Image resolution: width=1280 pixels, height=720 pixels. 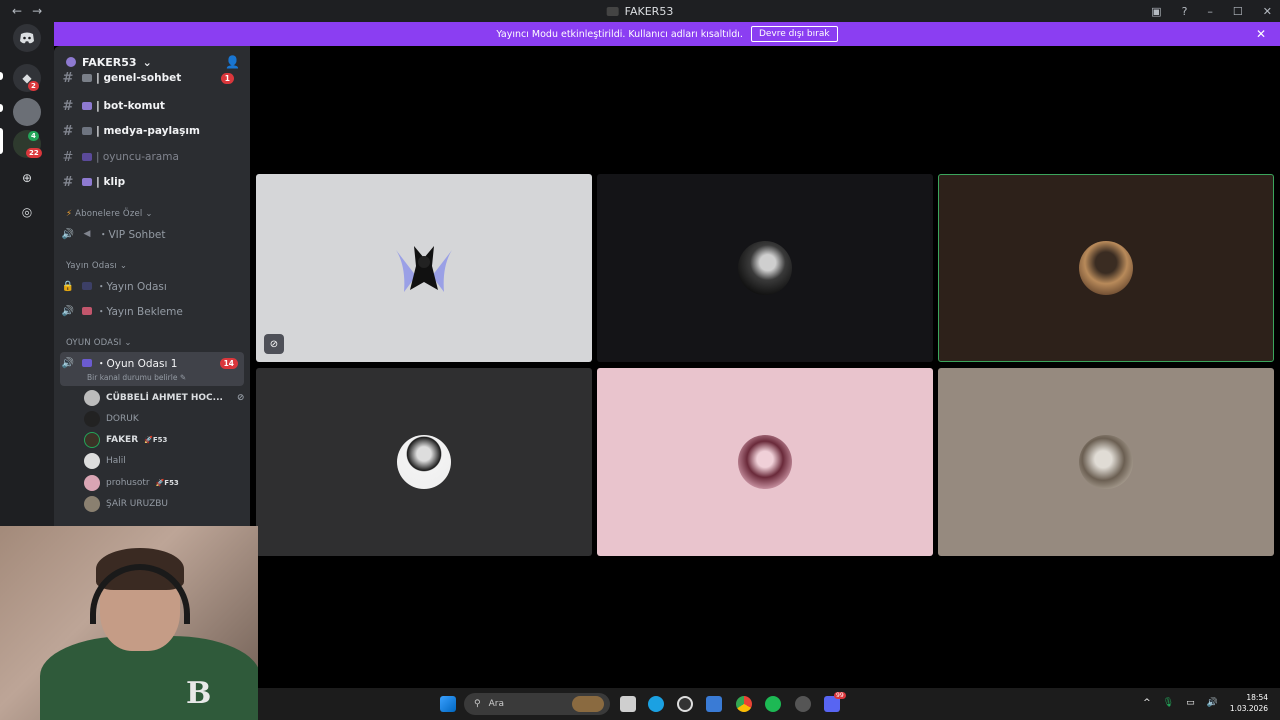 What do you see at coordinates (125, 440) in the screenshot?
I see `voice-member: FAKER 🚀F53` at bounding box center [125, 440].